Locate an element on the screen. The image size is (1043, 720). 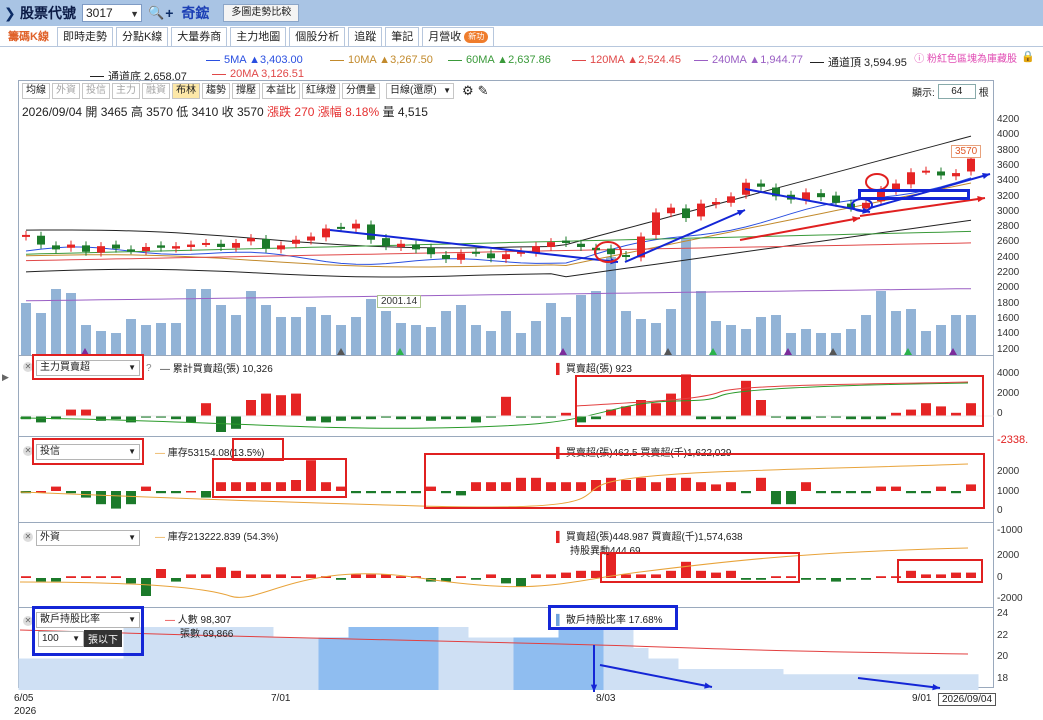
panel3-head: 外資 ▼ is located at coordinates (88, 538).